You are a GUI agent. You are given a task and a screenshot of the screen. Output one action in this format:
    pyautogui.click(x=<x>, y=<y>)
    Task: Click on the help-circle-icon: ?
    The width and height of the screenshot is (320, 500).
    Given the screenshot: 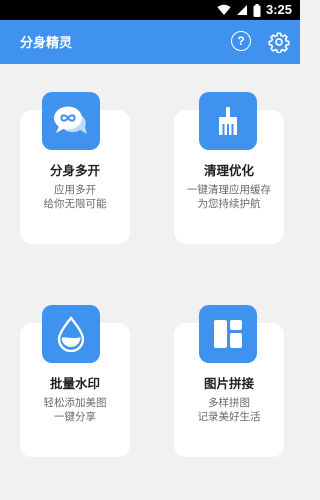 What is the action you would take?
    pyautogui.click(x=241, y=41)
    